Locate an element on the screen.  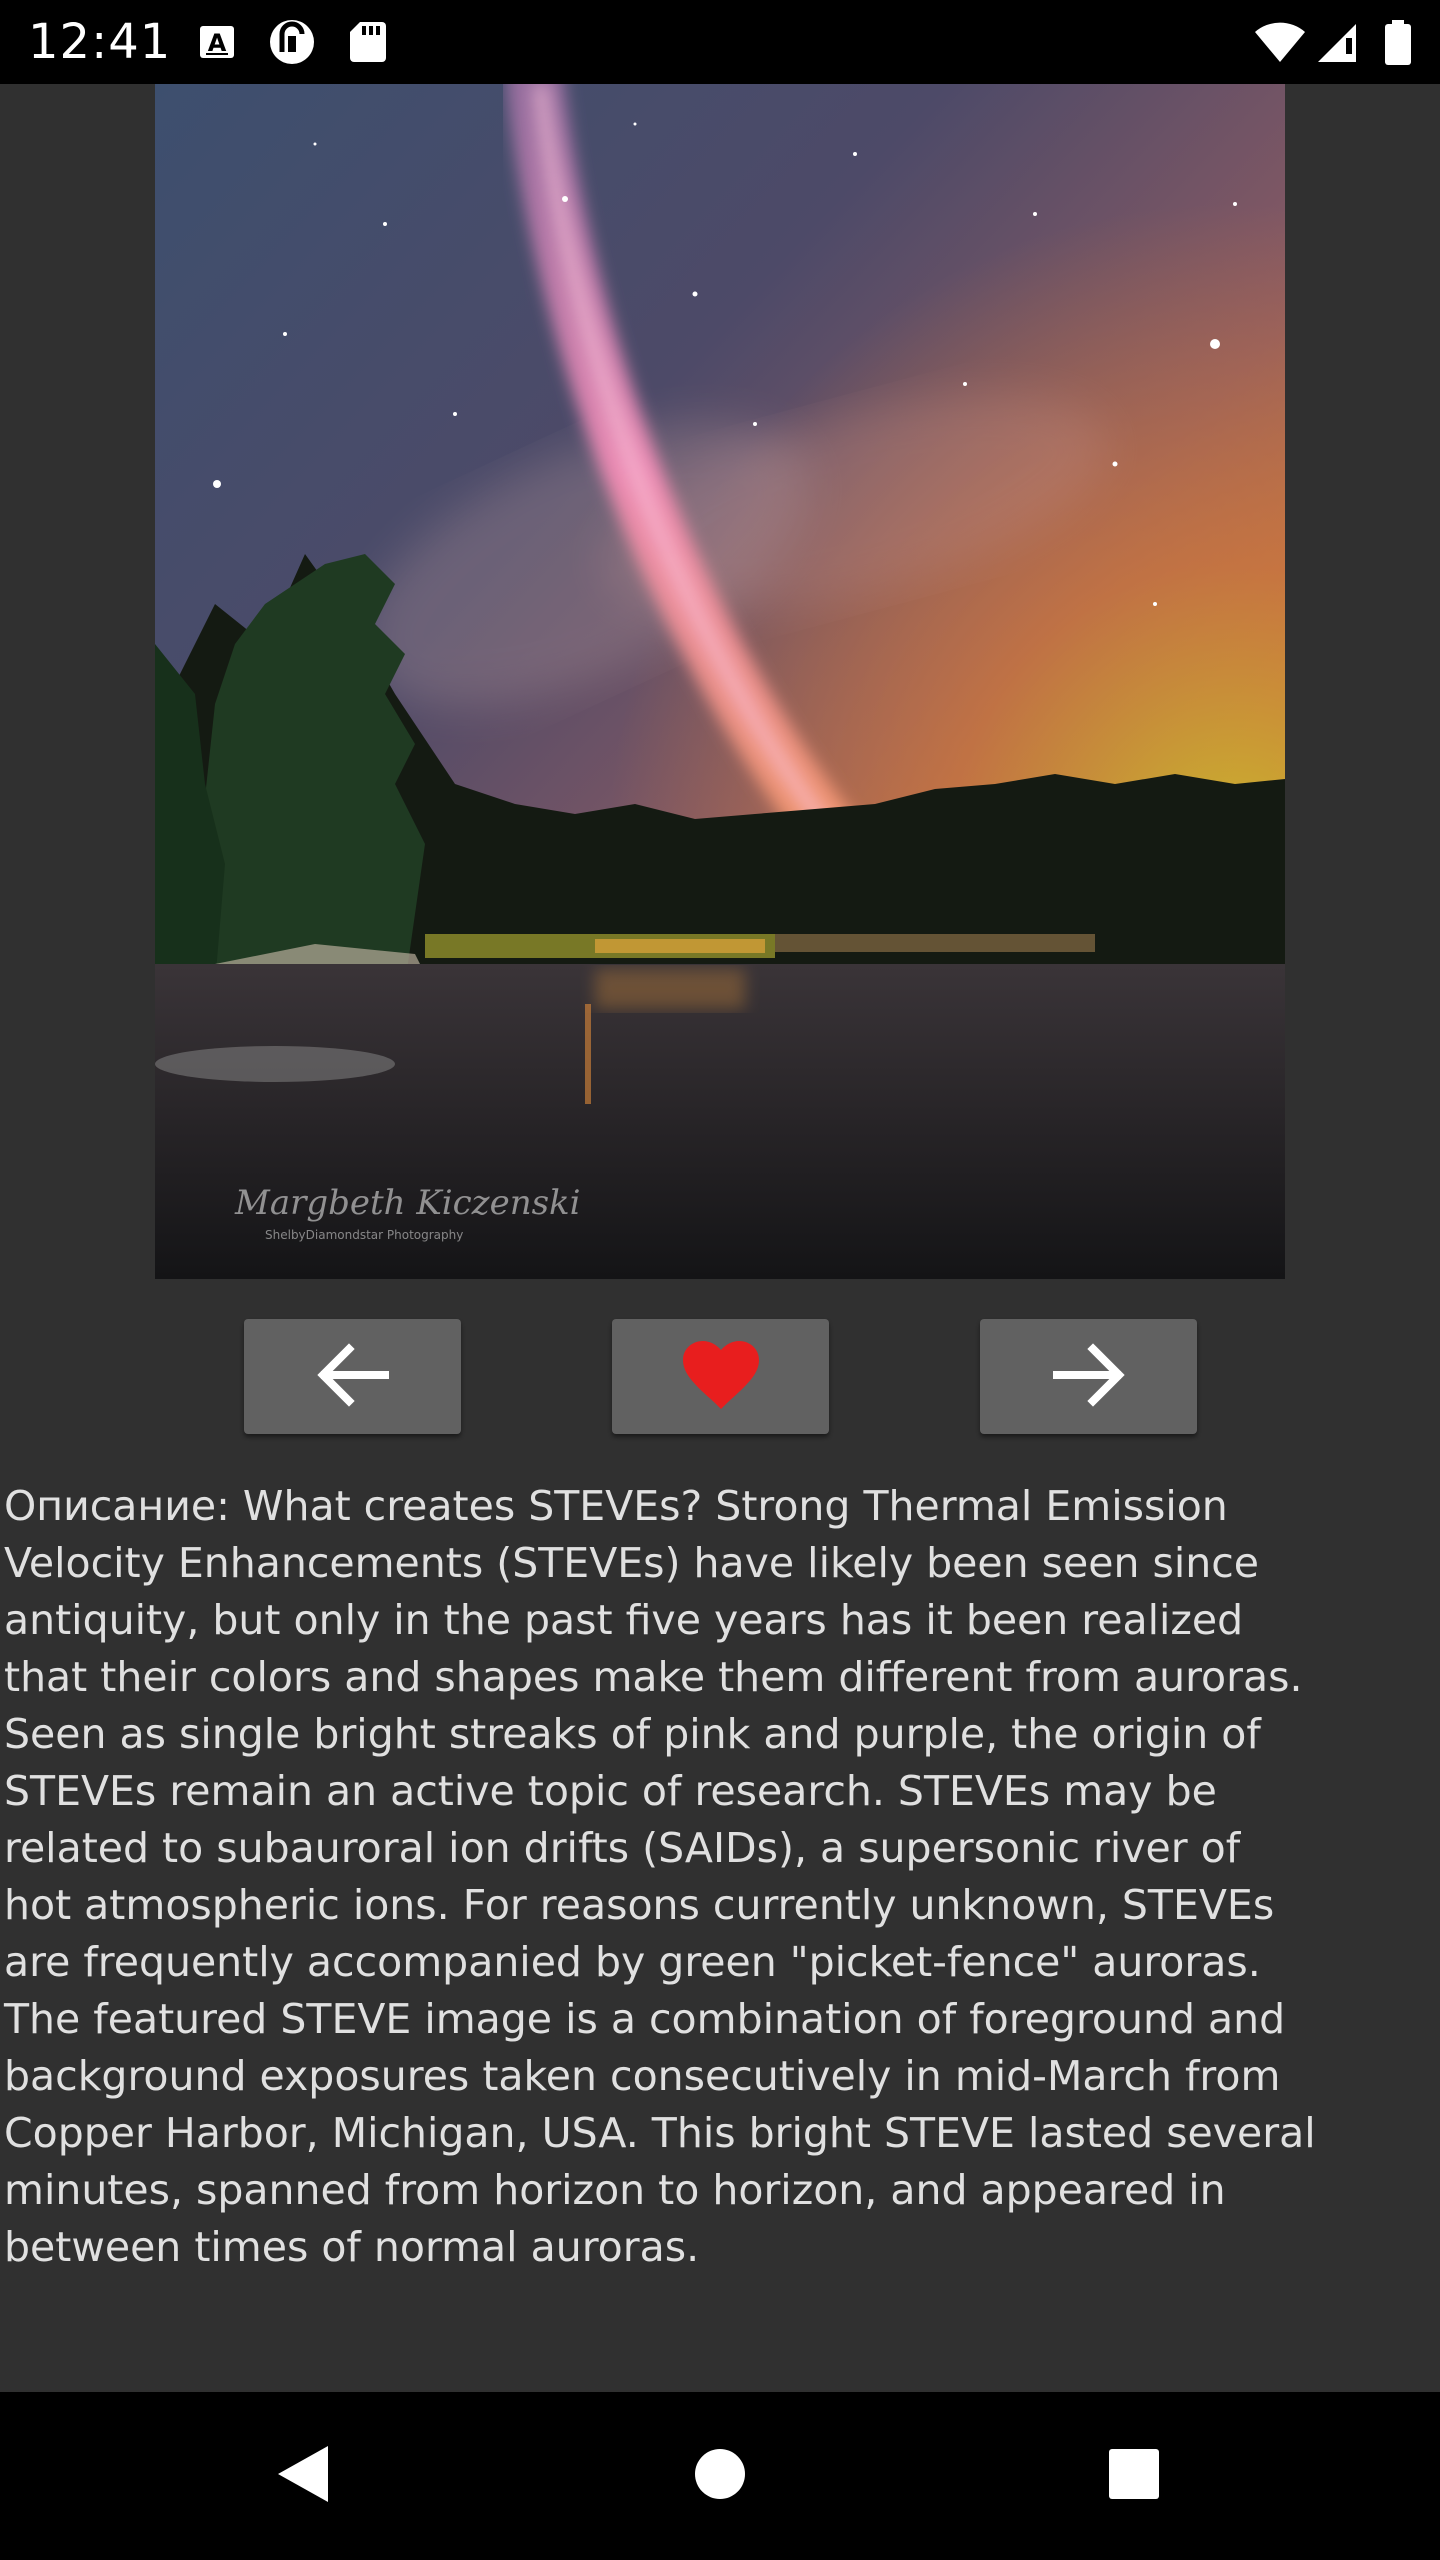
recents-square-icon is located at coordinates (1134, 2476).